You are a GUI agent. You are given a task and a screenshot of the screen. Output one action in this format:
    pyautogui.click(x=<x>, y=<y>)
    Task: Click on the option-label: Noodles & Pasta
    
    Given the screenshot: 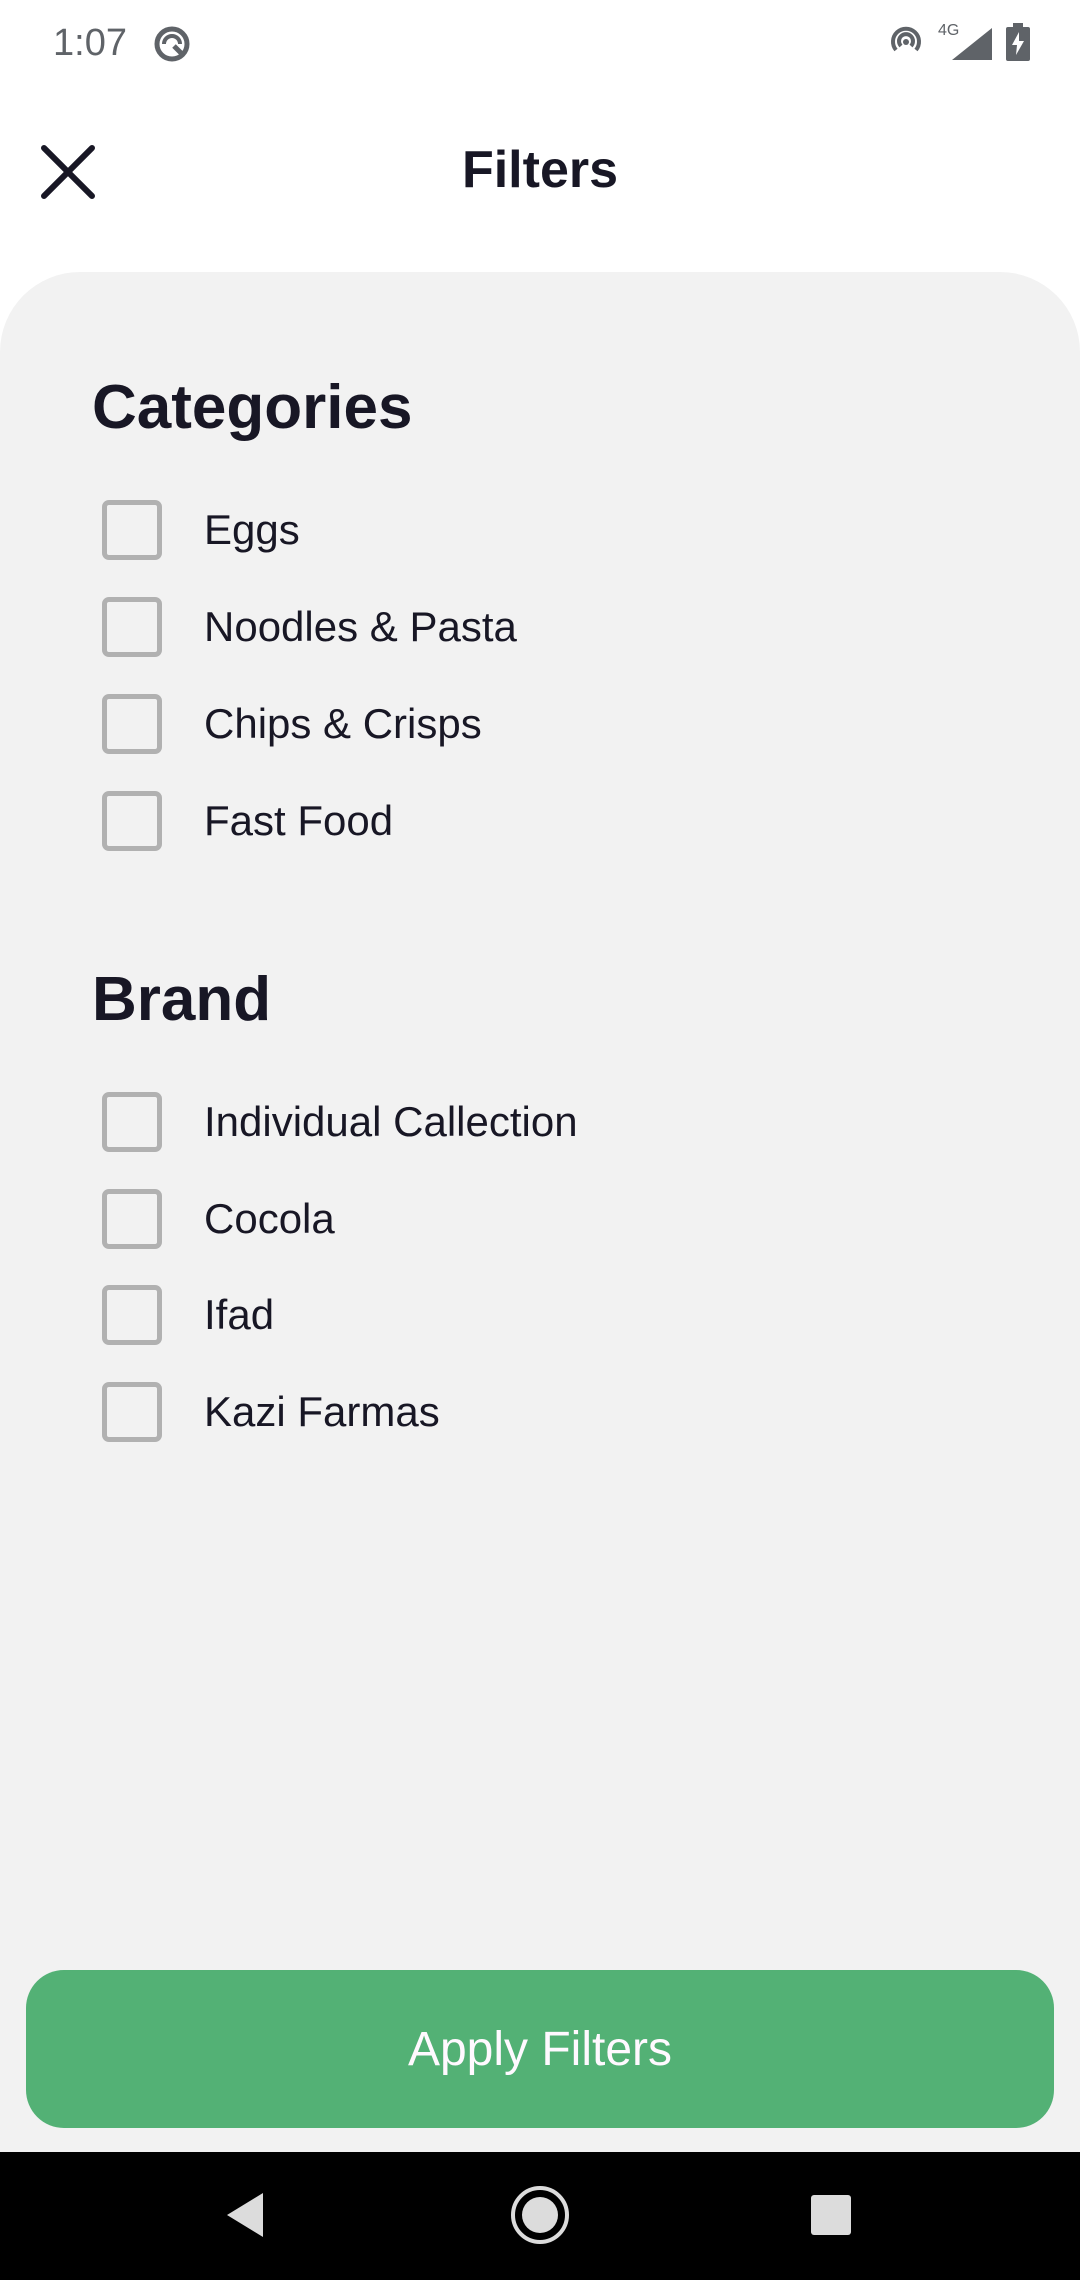 What is the action you would take?
    pyautogui.click(x=360, y=626)
    